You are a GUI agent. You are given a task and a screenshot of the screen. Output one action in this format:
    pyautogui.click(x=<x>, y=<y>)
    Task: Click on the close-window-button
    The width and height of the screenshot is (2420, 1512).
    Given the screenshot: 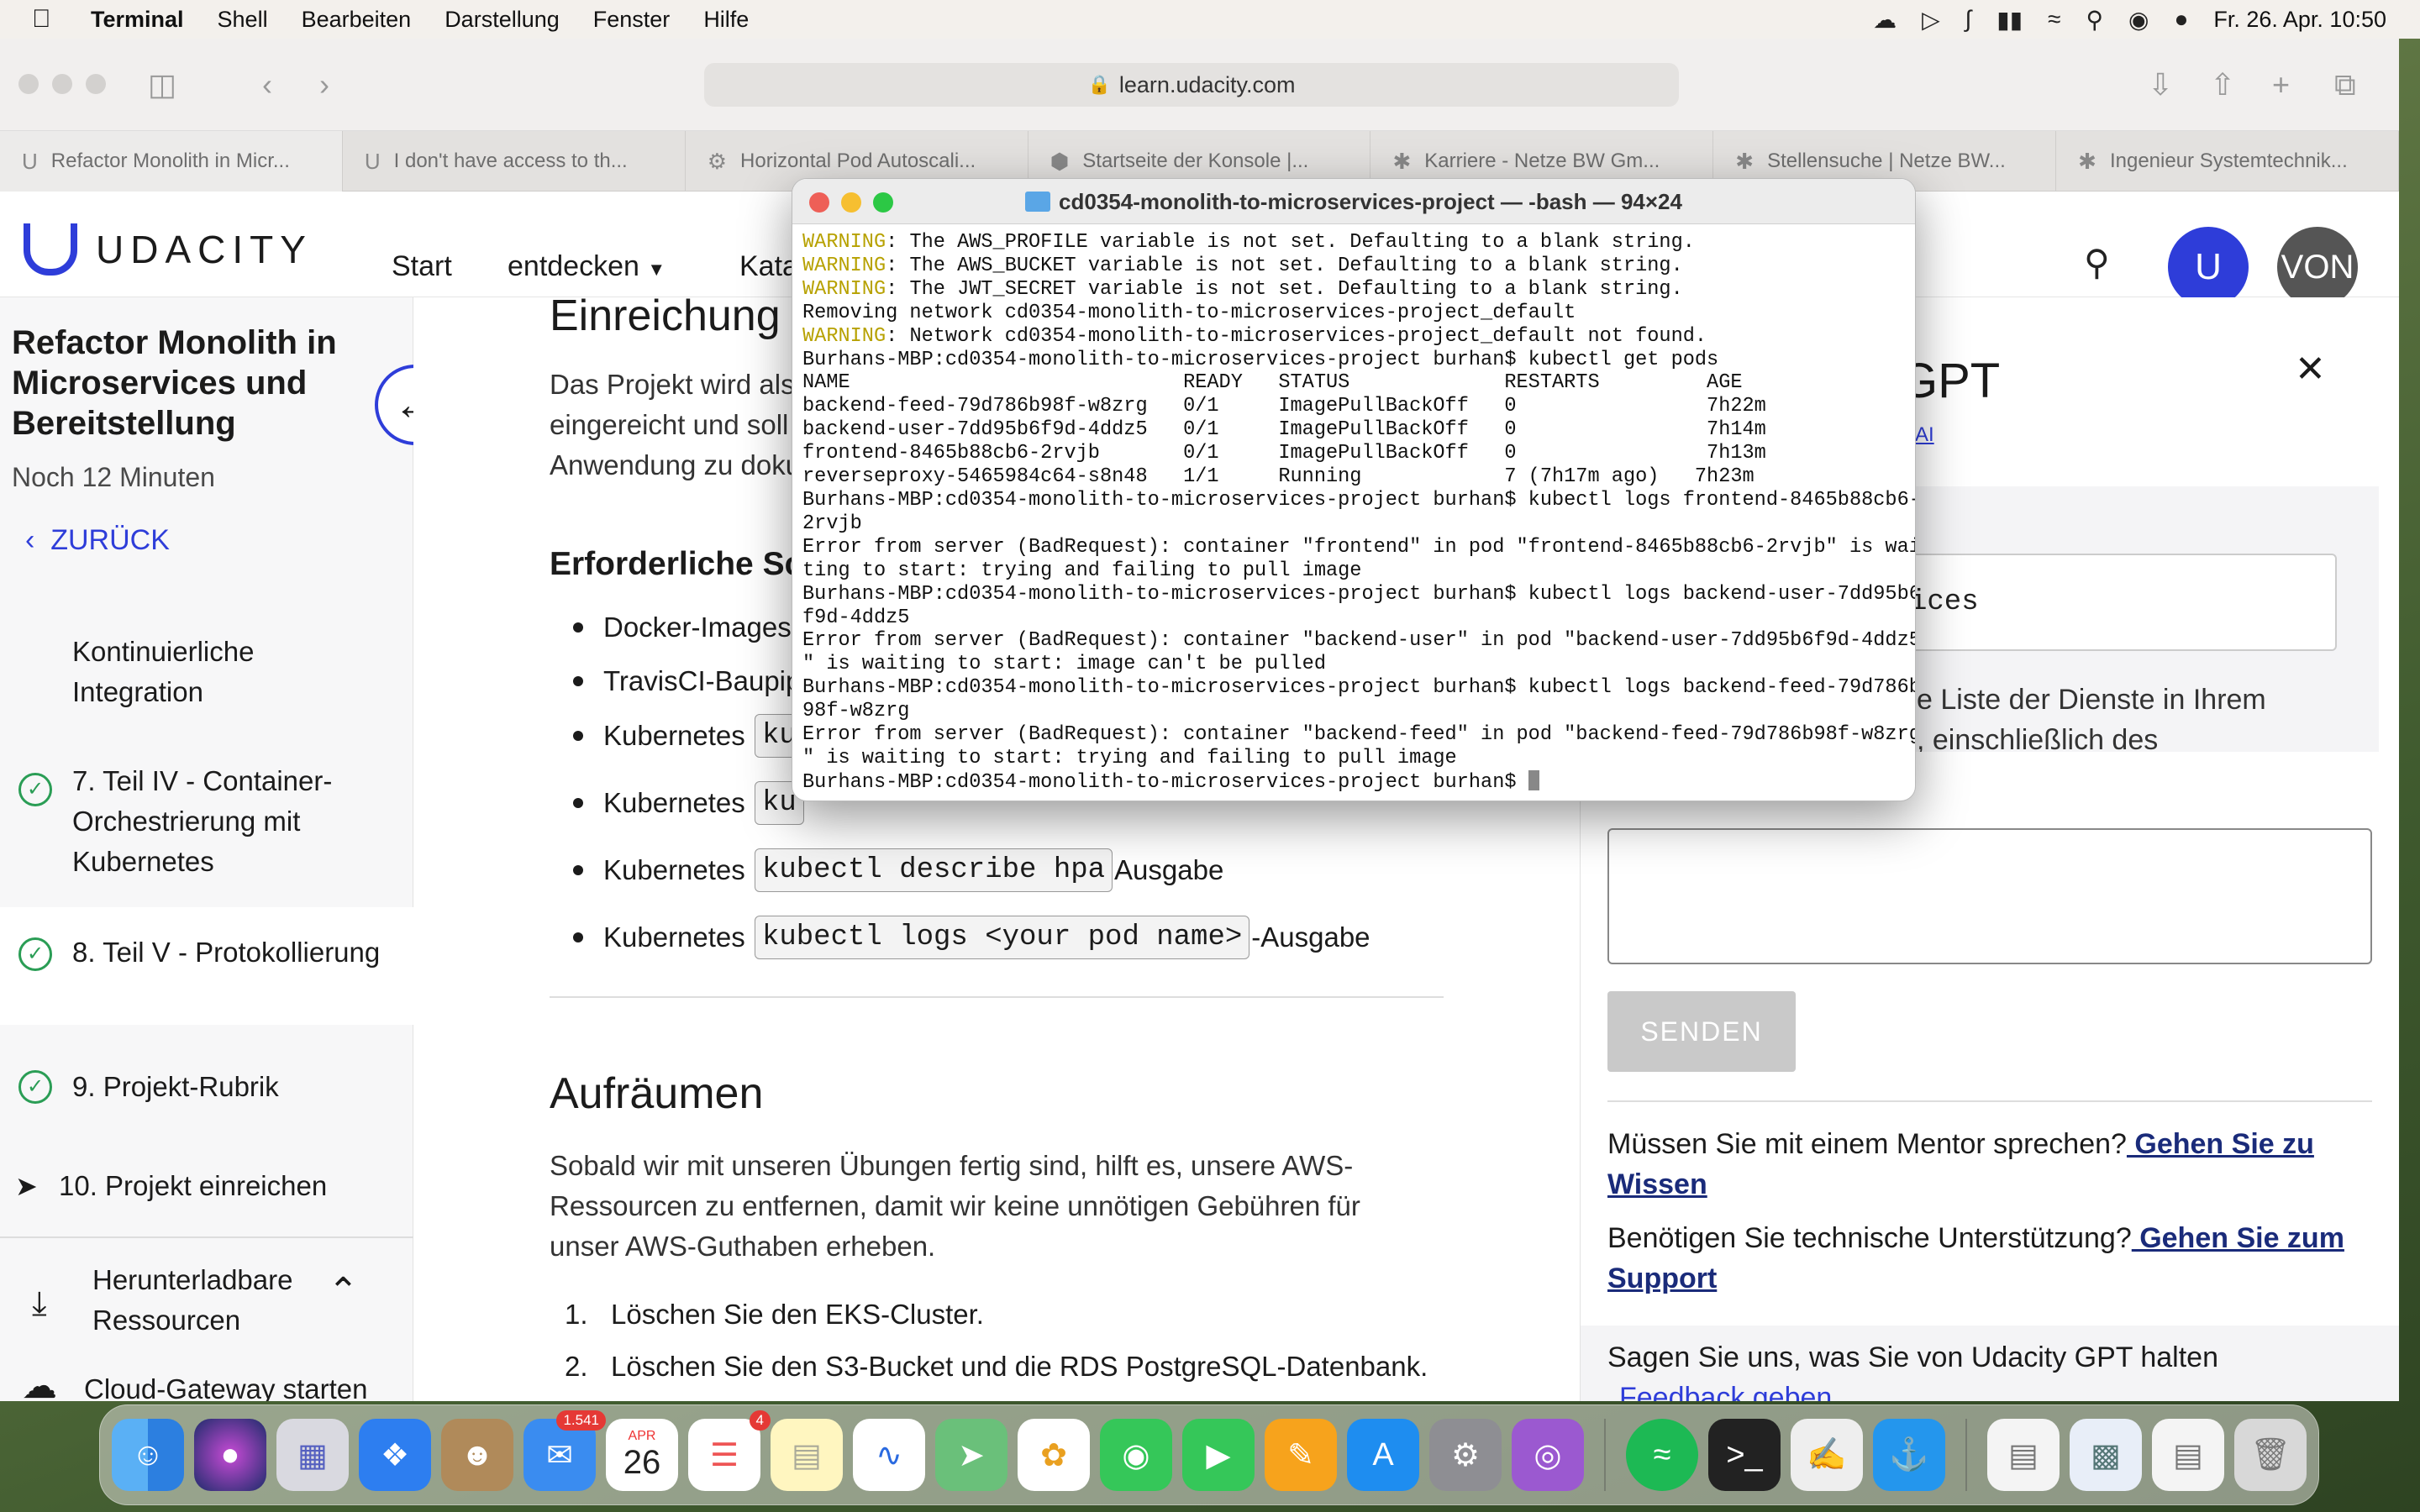 What is the action you would take?
    pyautogui.click(x=28, y=84)
    